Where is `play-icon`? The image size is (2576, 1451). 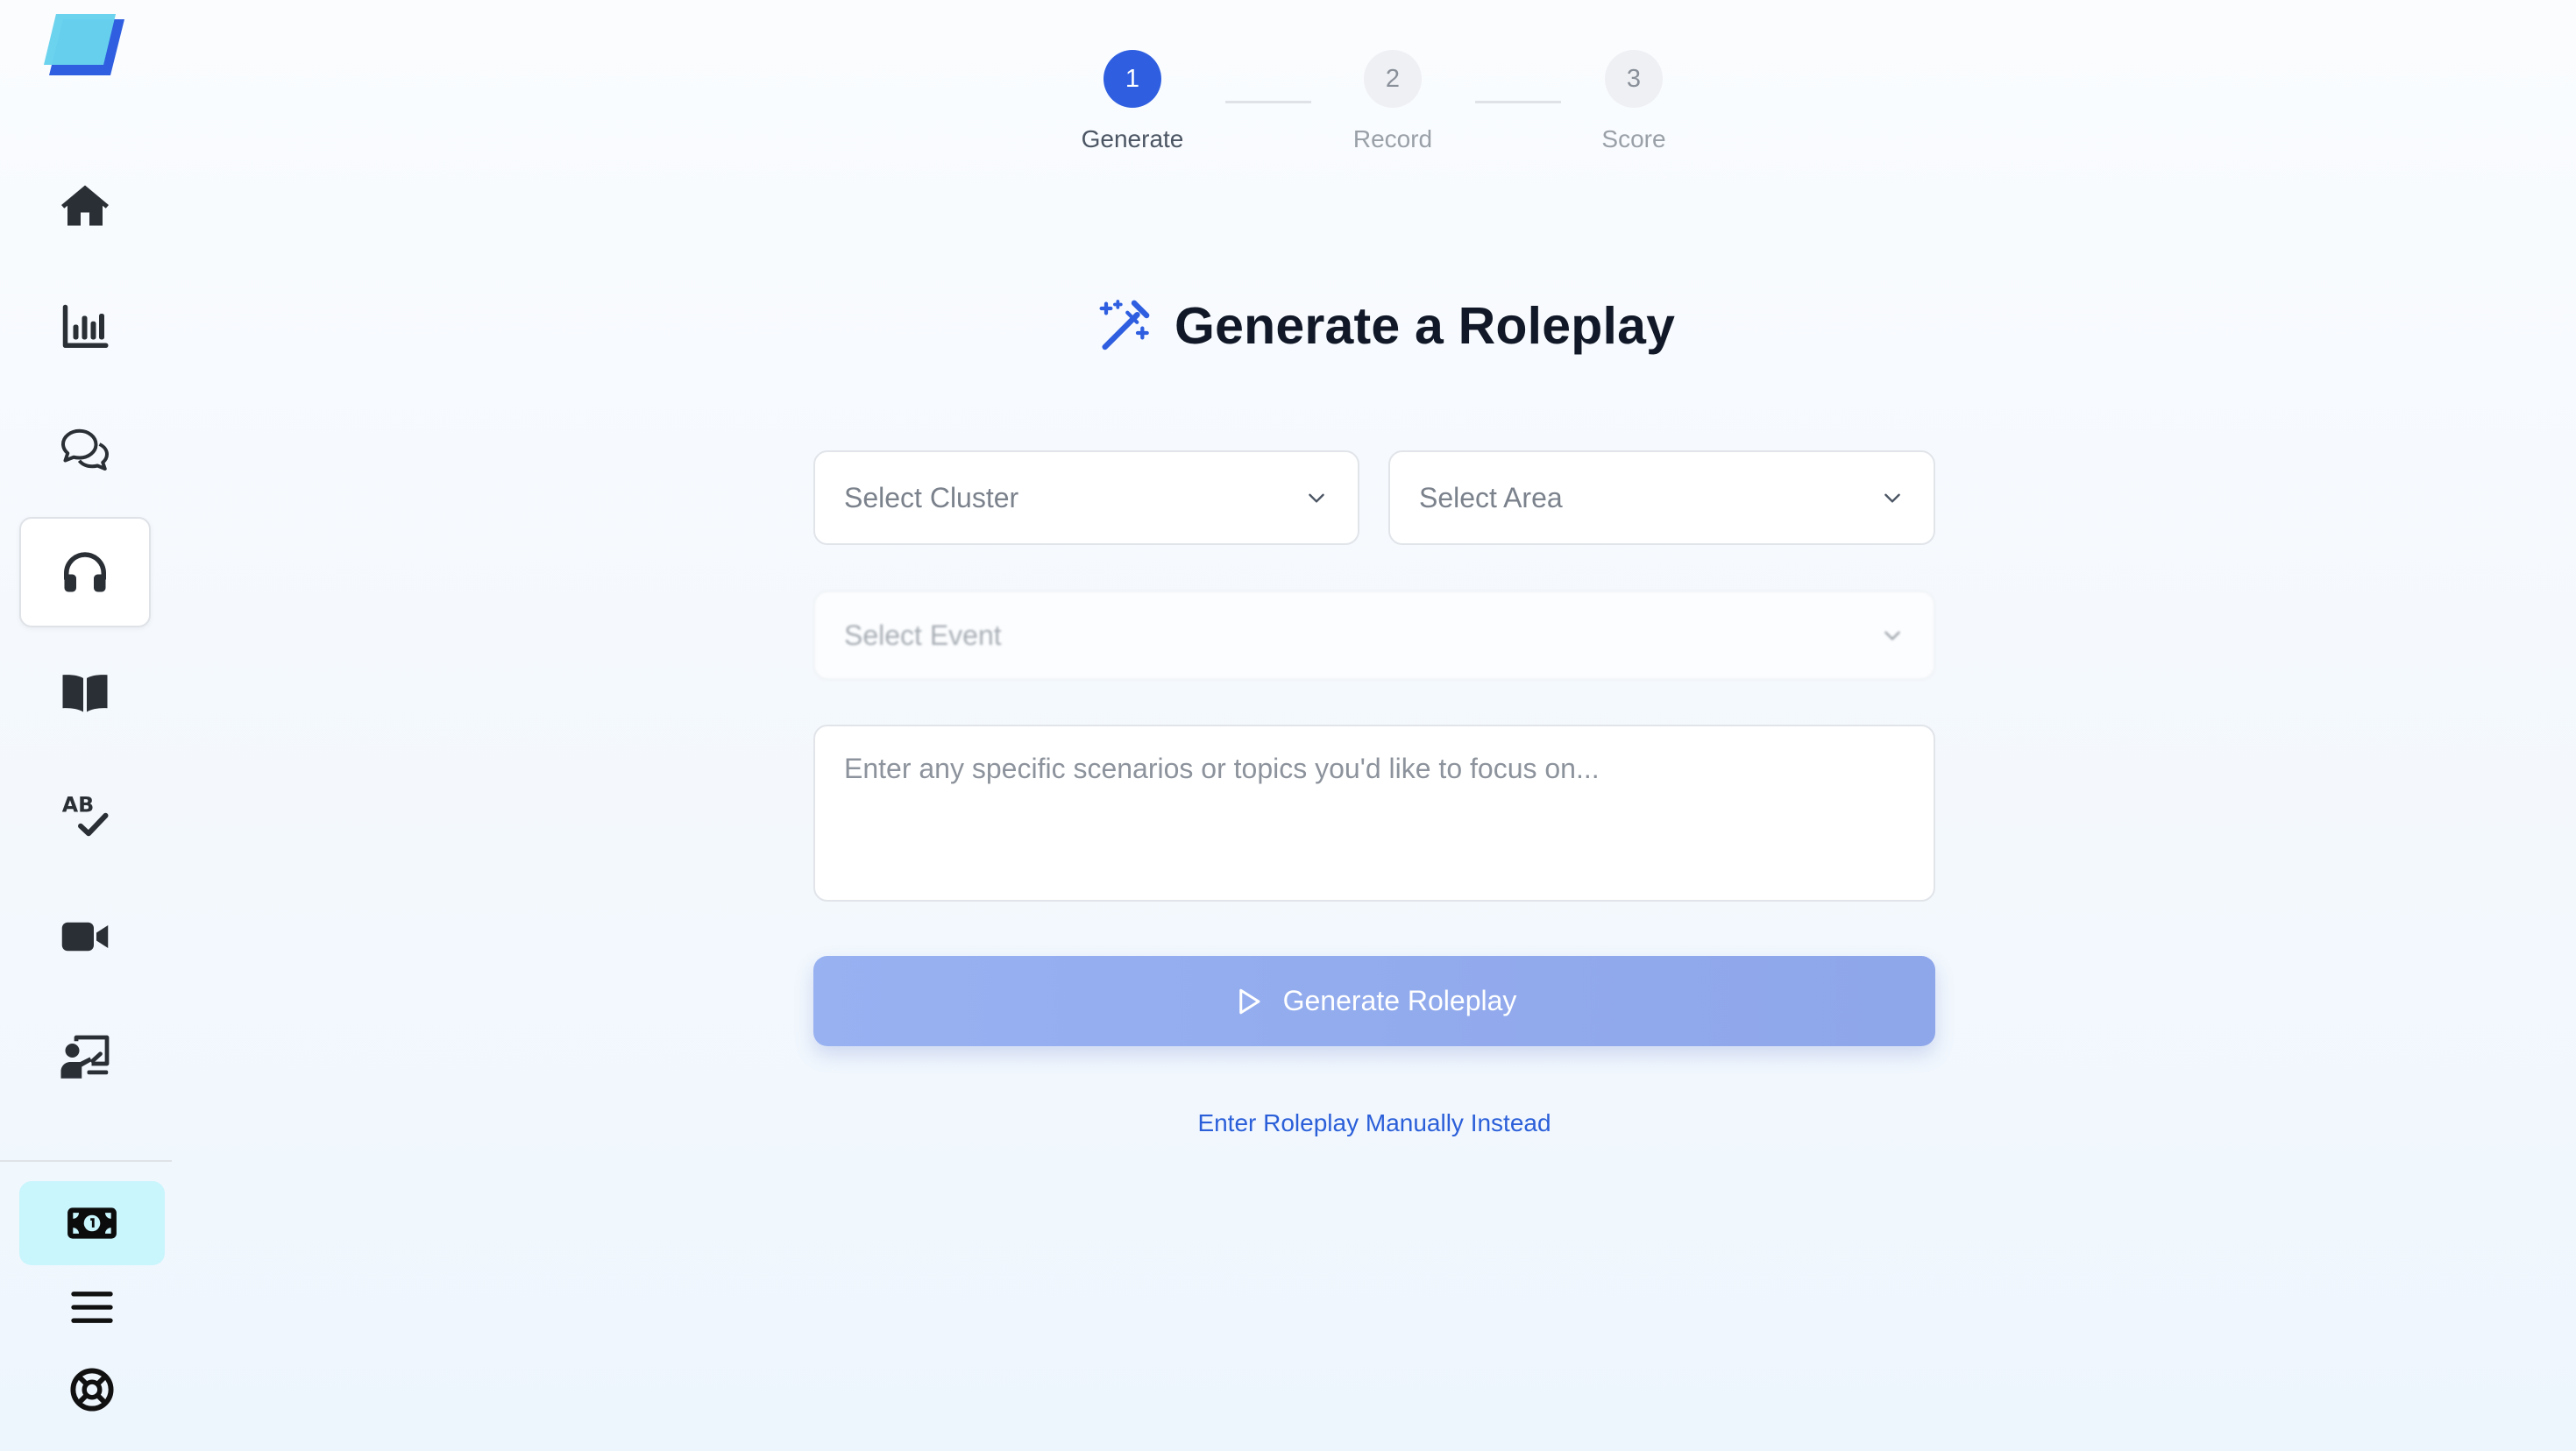
play-icon is located at coordinates (1249, 1001).